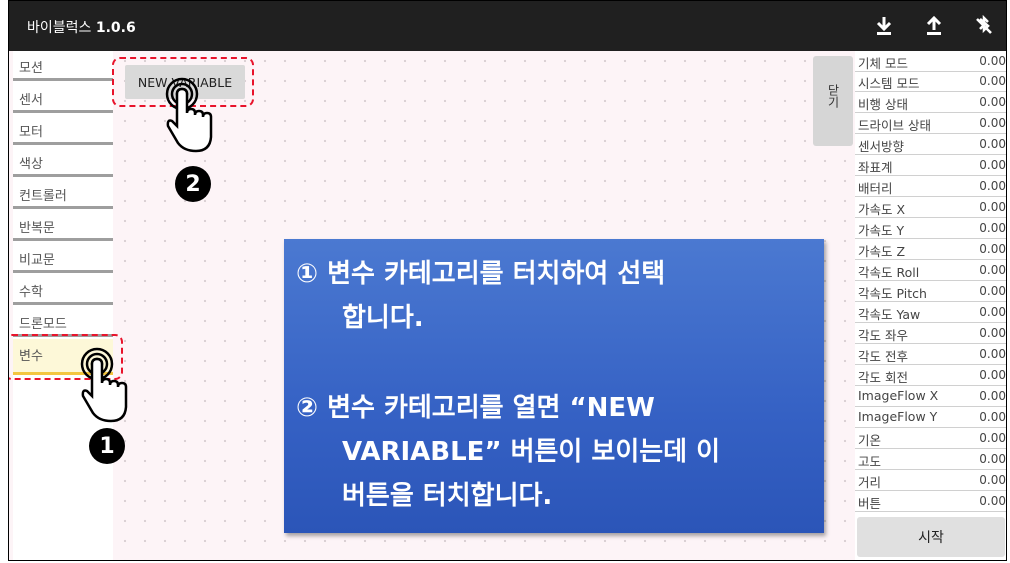 The height and width of the screenshot is (563, 1010). I want to click on category-motion: 모션, so click(63, 66).